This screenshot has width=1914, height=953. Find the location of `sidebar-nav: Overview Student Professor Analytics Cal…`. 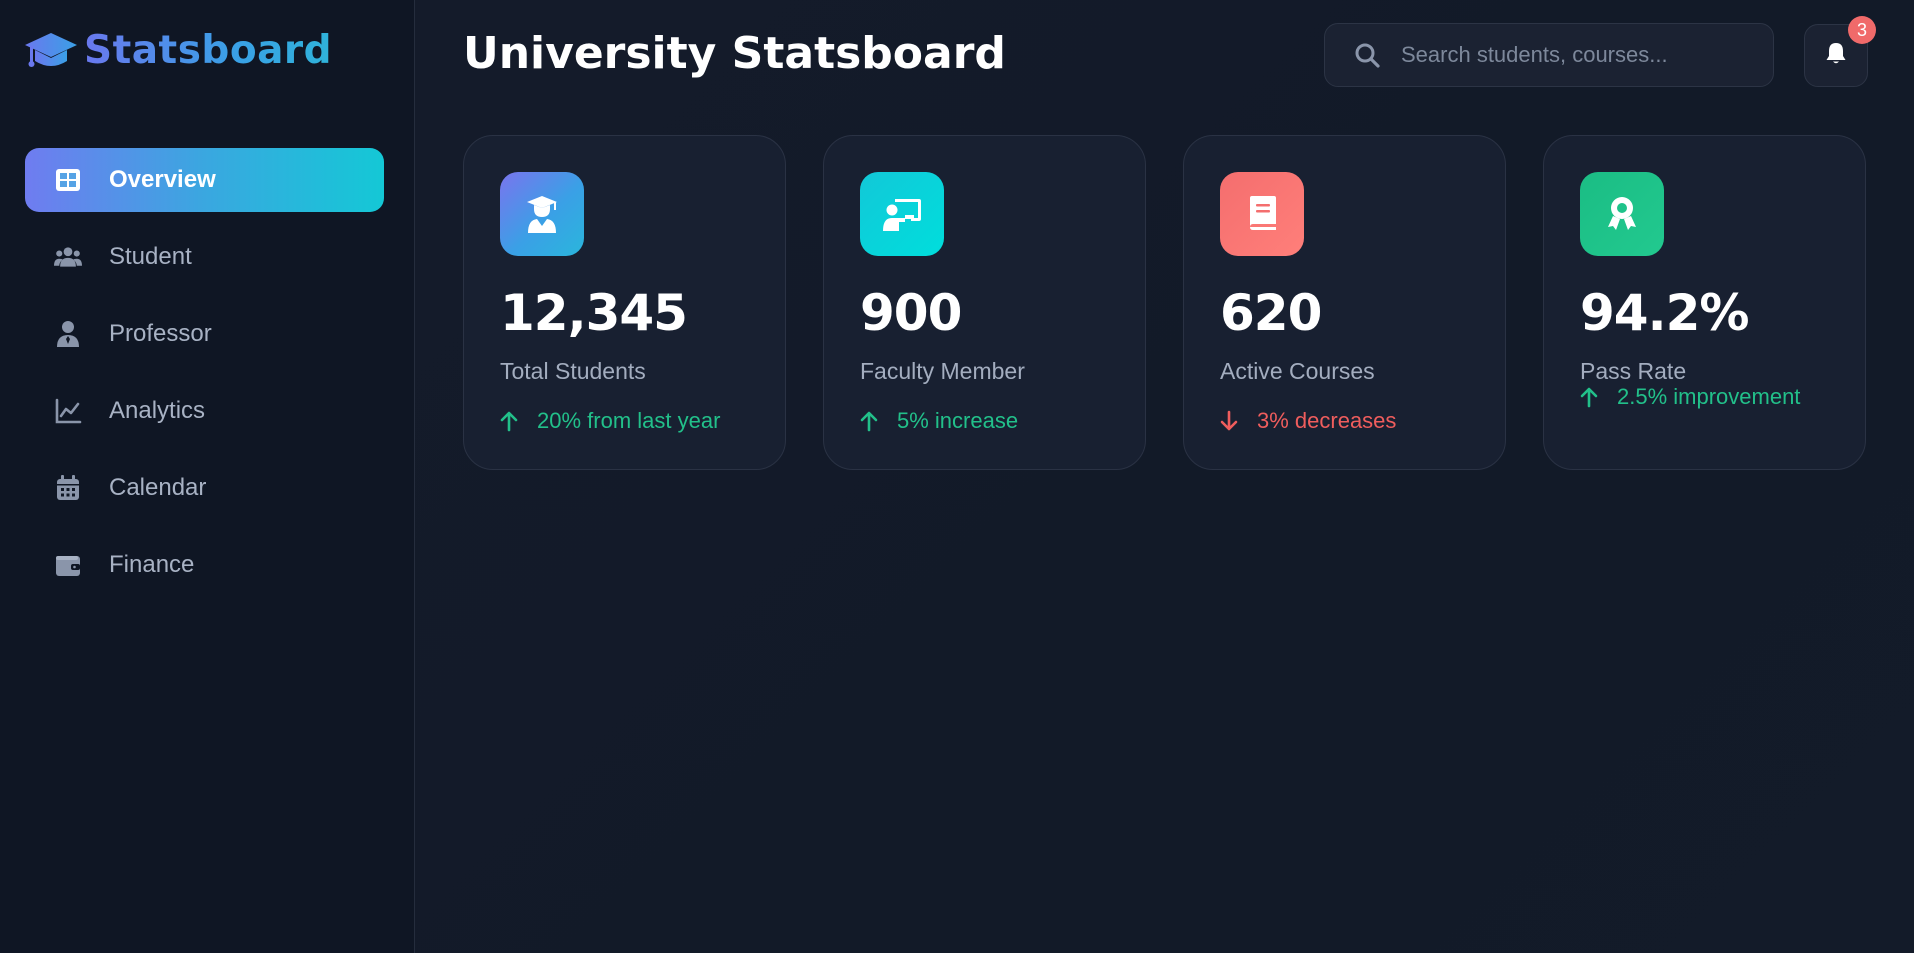

sidebar-nav: Overview Student Professor Analytics Cal… is located at coordinates (204, 379).